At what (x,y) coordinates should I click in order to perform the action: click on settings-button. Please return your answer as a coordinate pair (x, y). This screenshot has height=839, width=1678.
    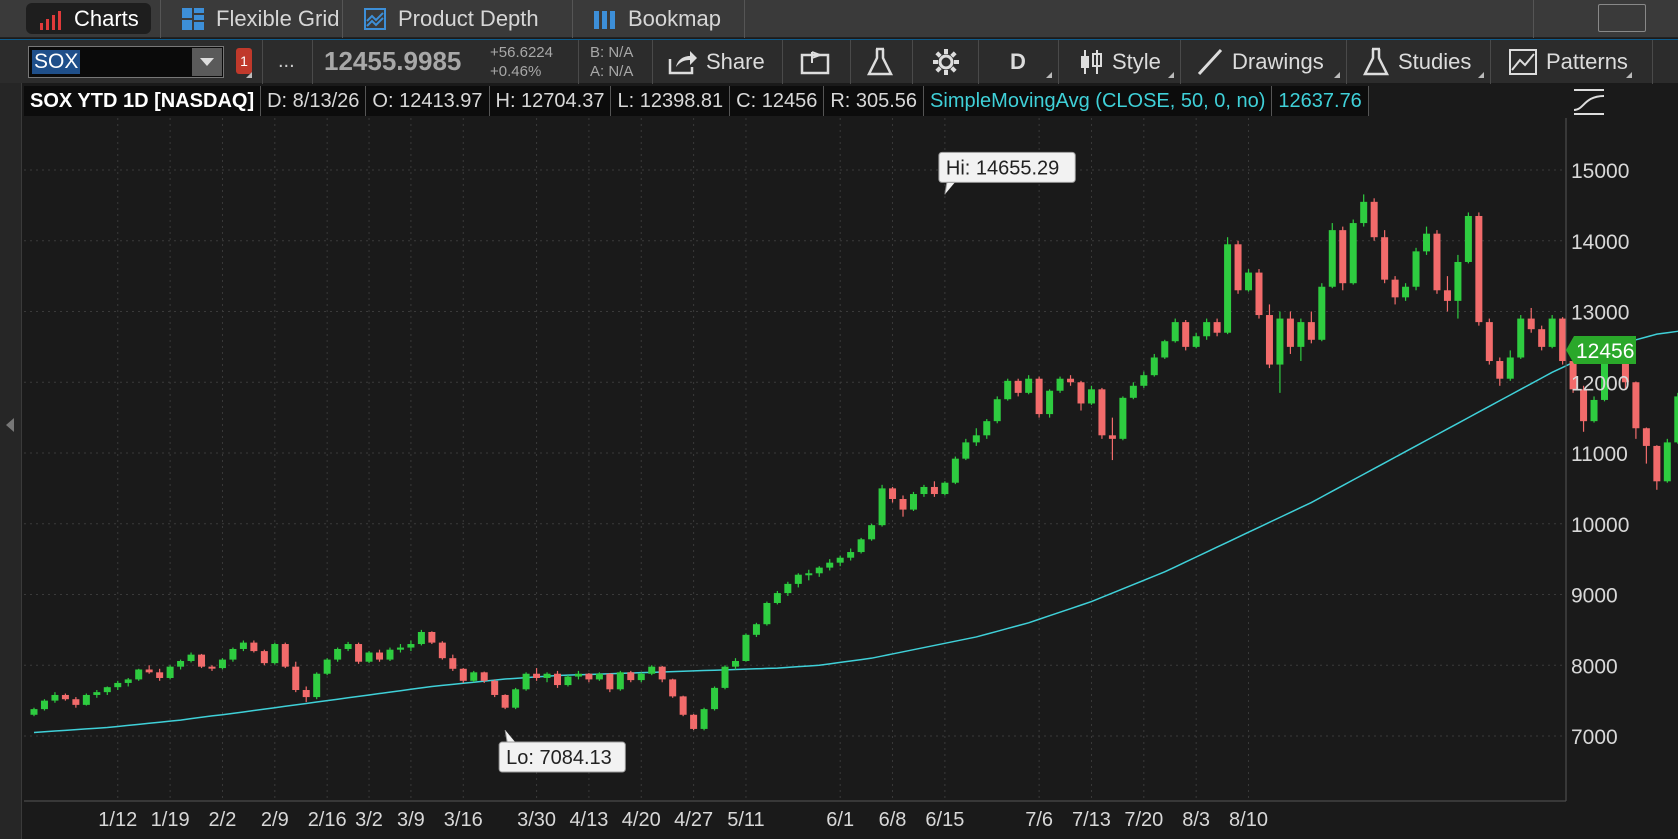
    Looking at the image, I should click on (950, 62).